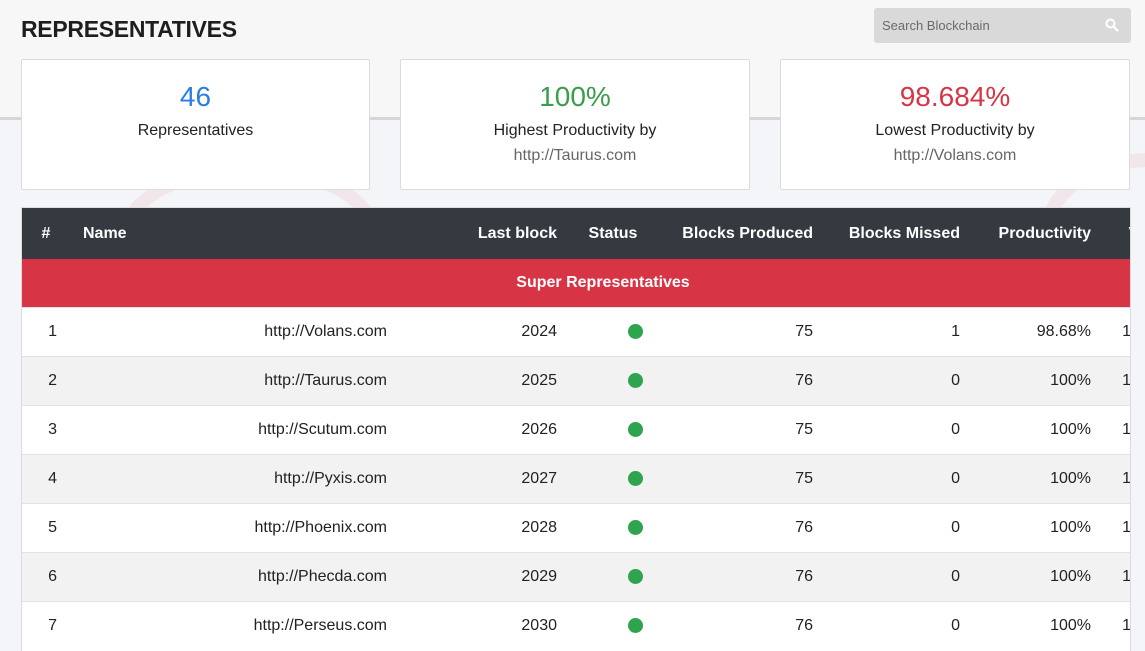 The height and width of the screenshot is (651, 1145). What do you see at coordinates (235, 233) in the screenshot?
I see `column-header-name: Name` at bounding box center [235, 233].